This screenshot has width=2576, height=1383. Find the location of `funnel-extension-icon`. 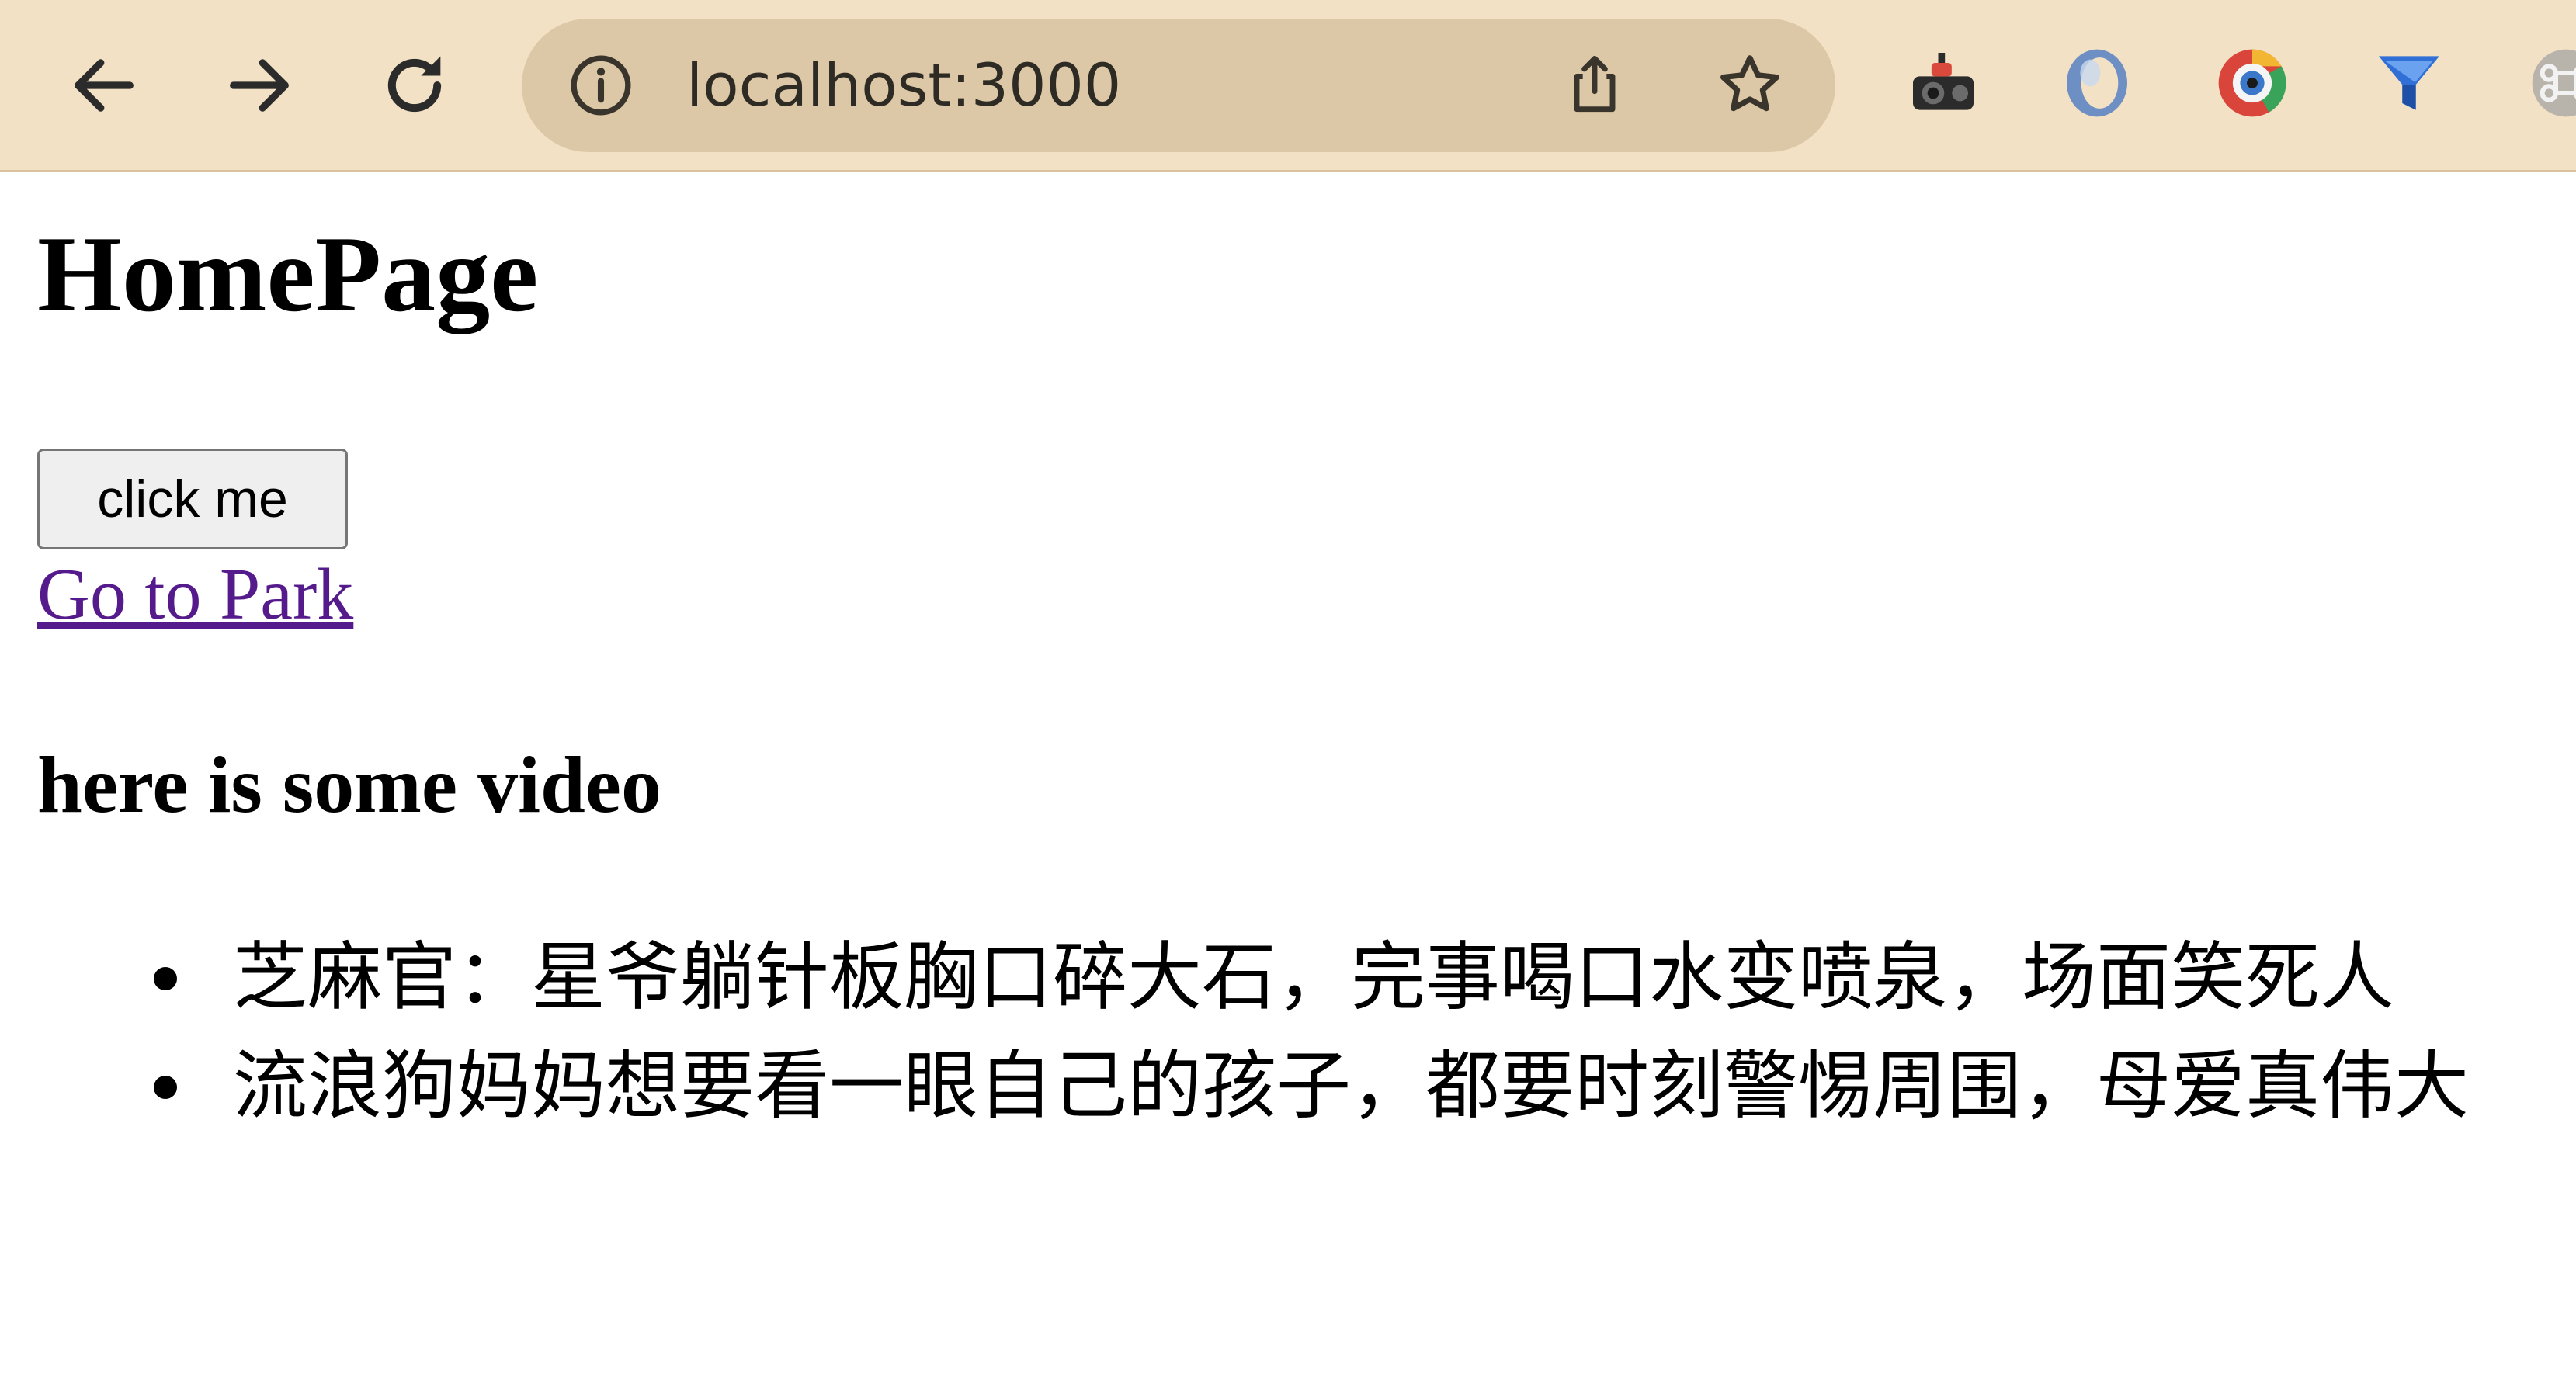

funnel-extension-icon is located at coordinates (2409, 83).